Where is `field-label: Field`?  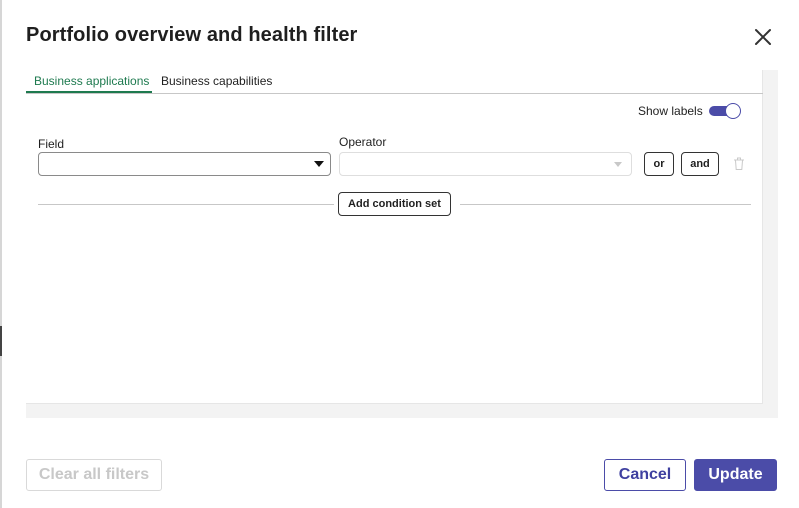 field-label: Field is located at coordinates (51, 144).